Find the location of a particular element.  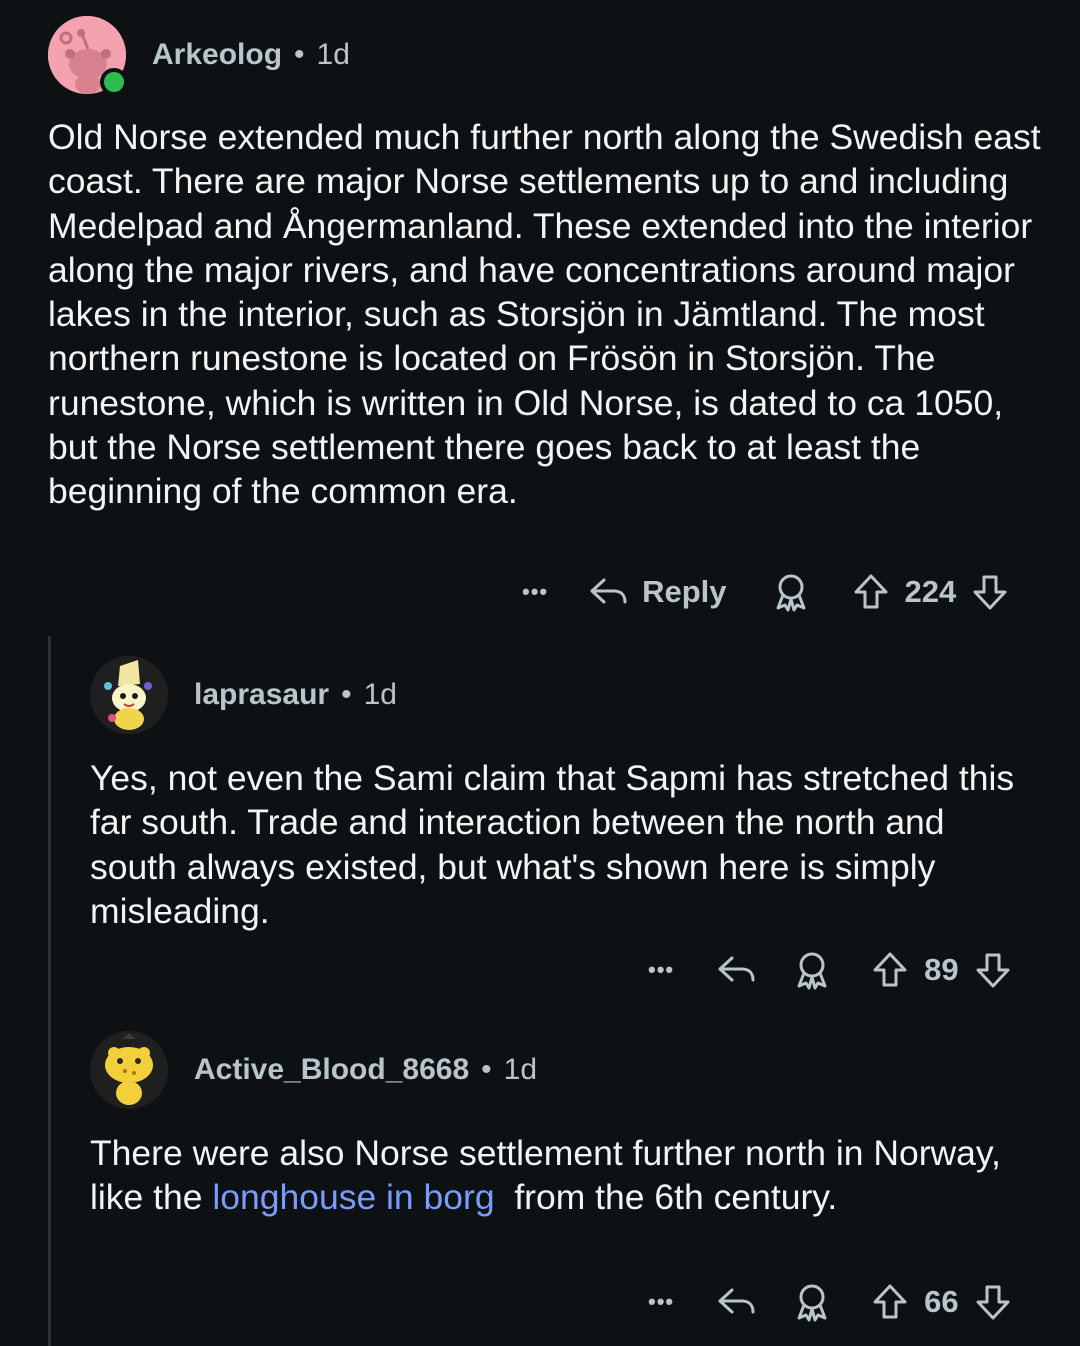

comment-actions: ••• 66 is located at coordinates (829, 1302).